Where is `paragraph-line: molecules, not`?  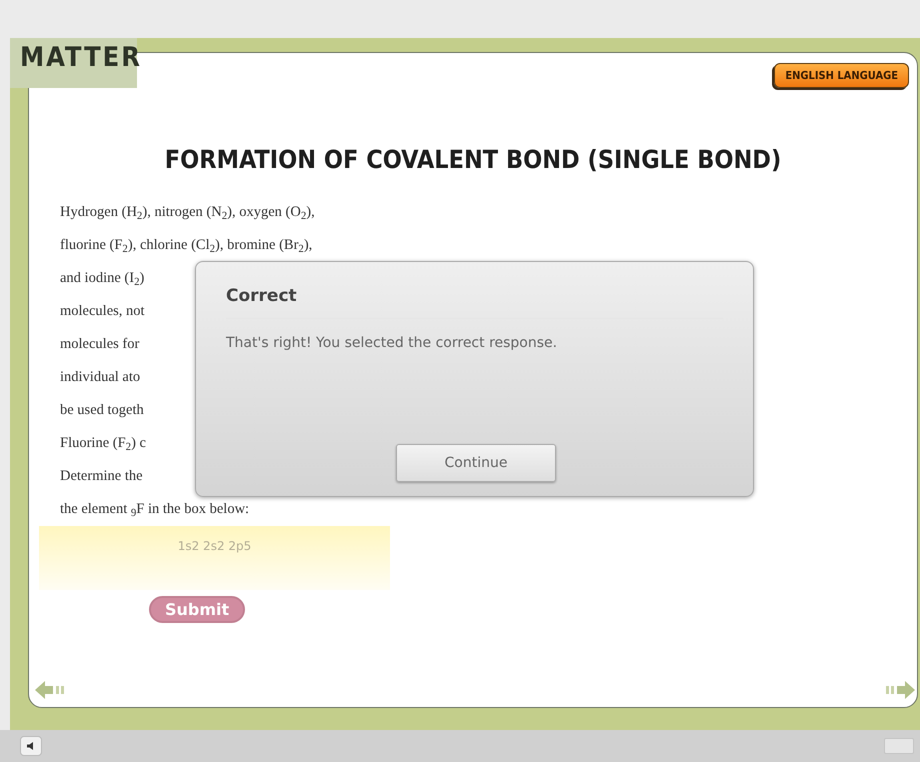 paragraph-line: molecules, not is located at coordinates (102, 311).